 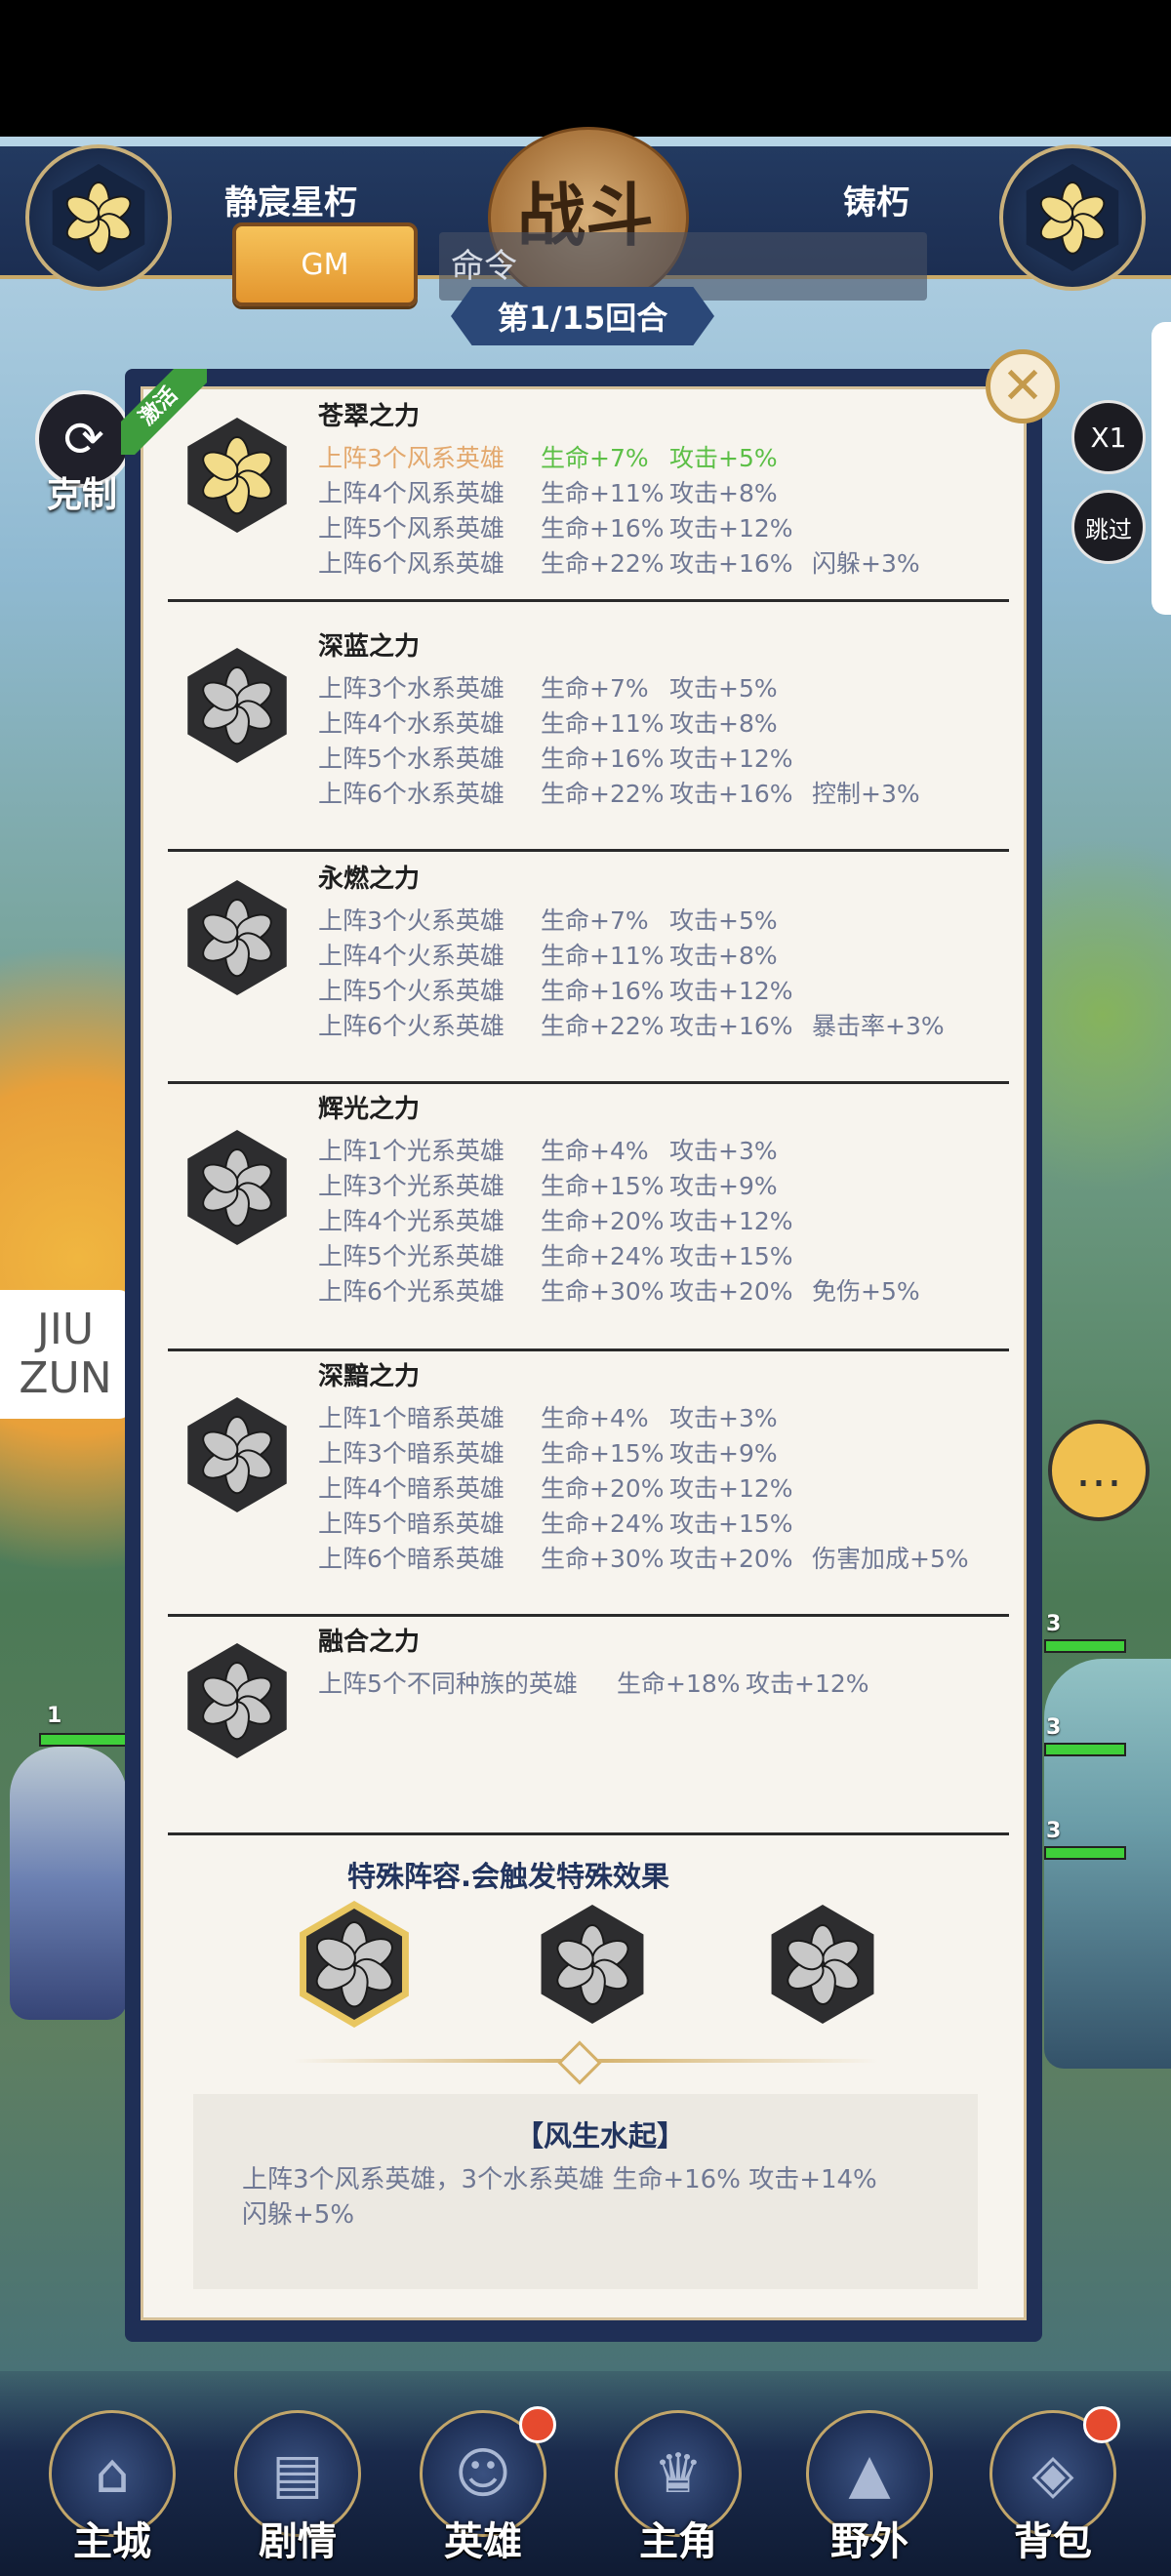 I want to click on left-team-emblem, so click(x=98, y=217).